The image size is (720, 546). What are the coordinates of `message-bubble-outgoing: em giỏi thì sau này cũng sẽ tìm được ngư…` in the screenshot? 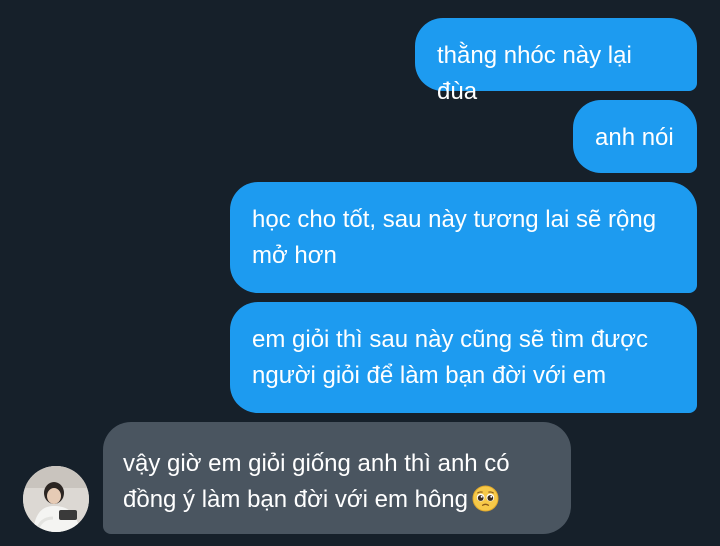 It's located at (463, 357).